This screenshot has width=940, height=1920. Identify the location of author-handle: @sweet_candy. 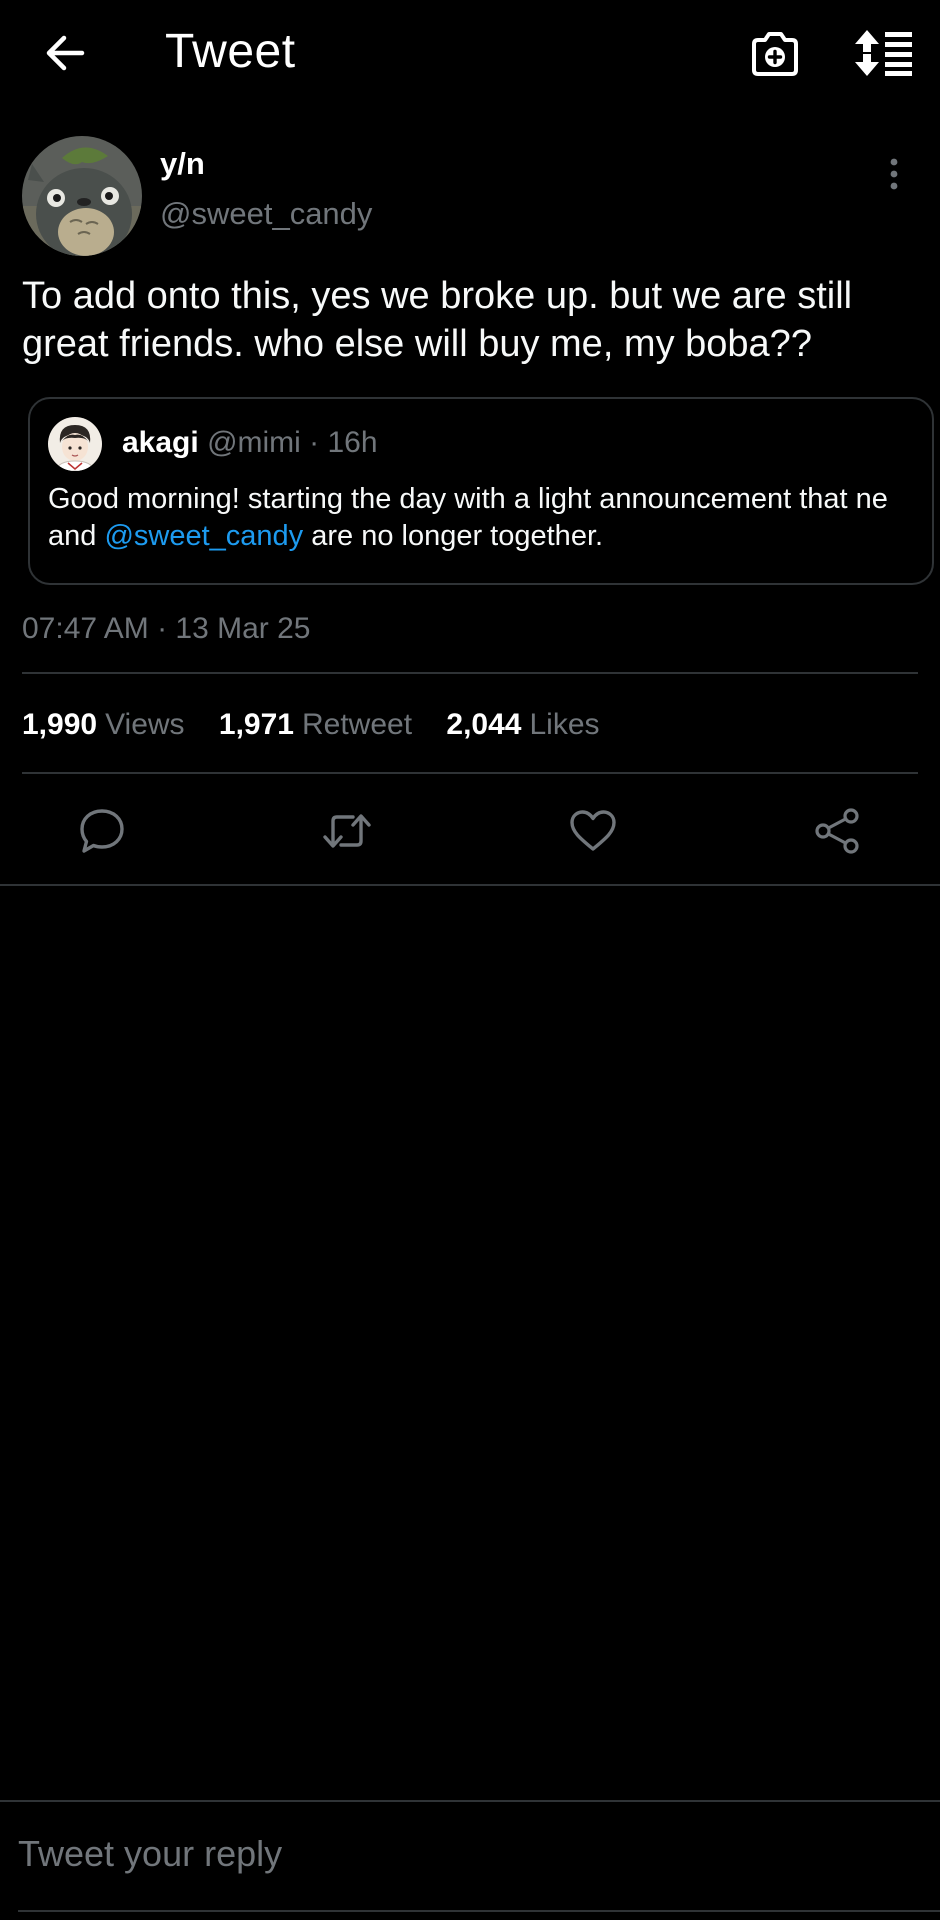
(266, 214).